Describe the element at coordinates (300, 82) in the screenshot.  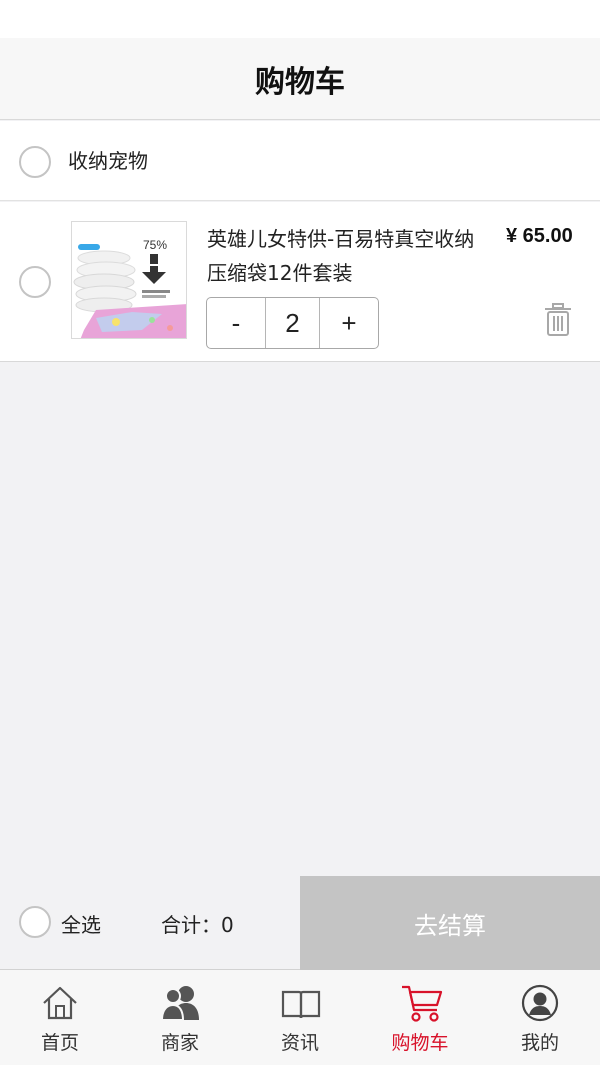
I see `page-title: 购物车` at that location.